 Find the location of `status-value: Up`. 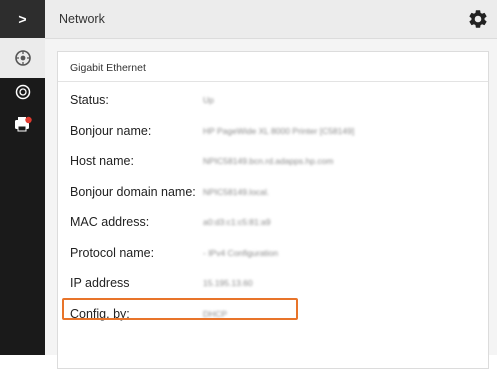

status-value: Up is located at coordinates (208, 100).